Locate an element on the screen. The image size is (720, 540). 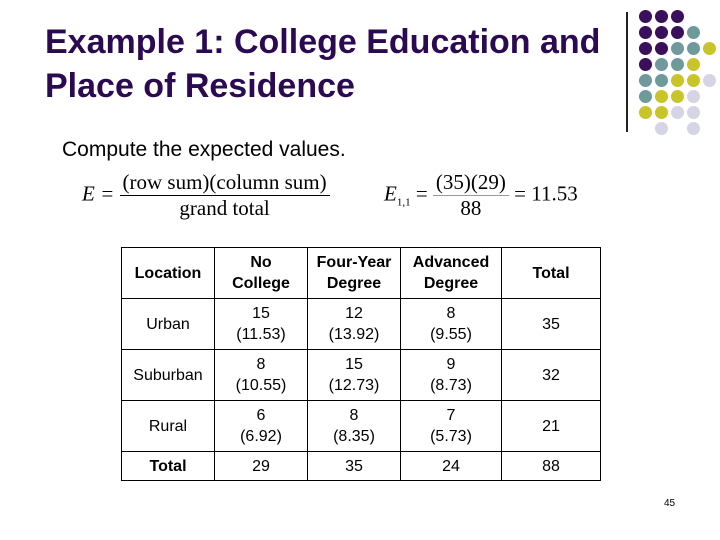
table-cell: 9 (8.73) is located at coordinates (451, 375).